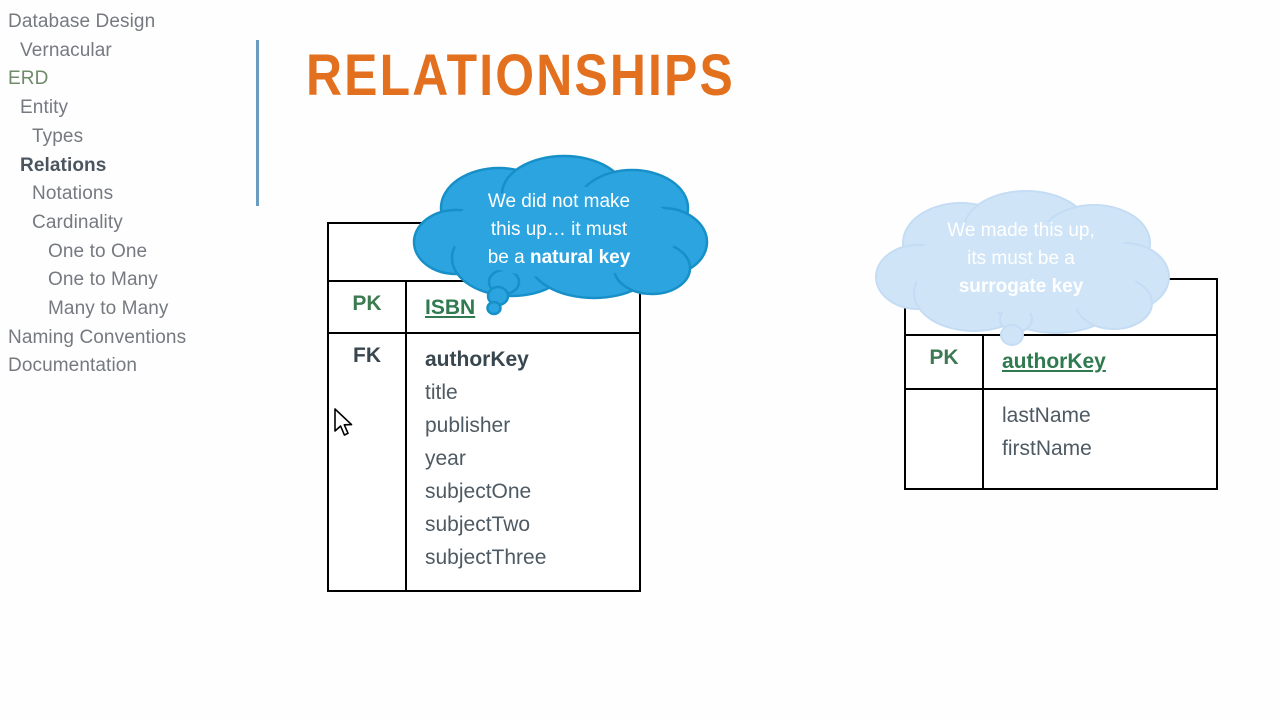  I want to click on surrogate-key-bubble-line1: We made this up,, so click(1021, 230).